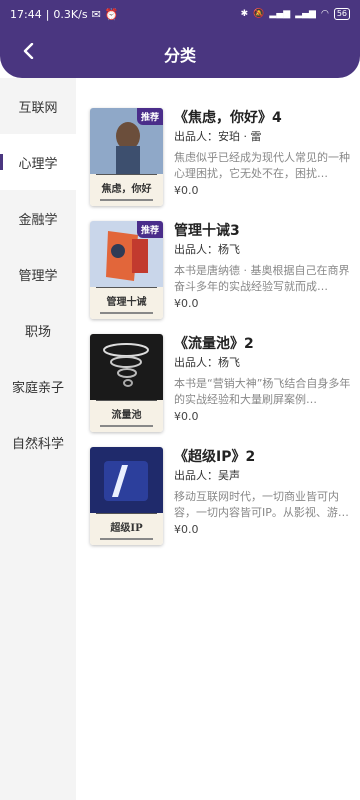  What do you see at coordinates (96, 14) in the screenshot?
I see `notification-icon: ✉` at bounding box center [96, 14].